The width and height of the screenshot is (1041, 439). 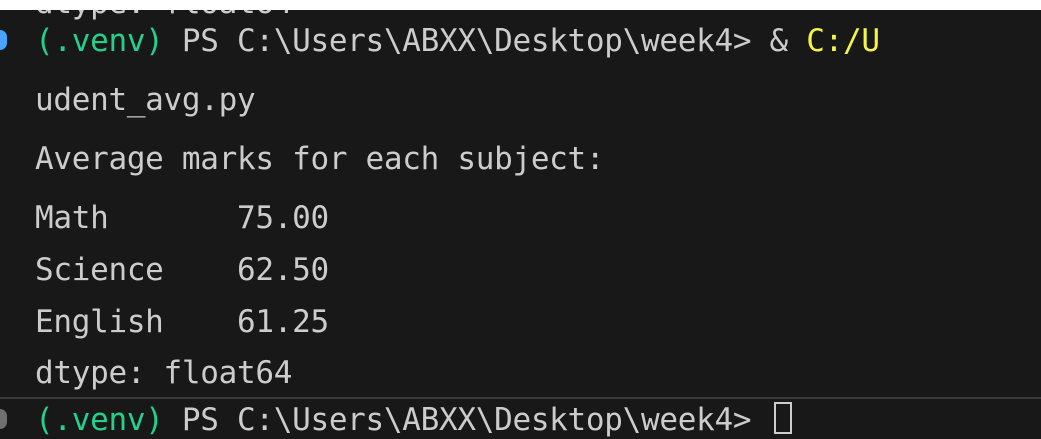 What do you see at coordinates (99, 322) in the screenshot?
I see `subject-label: English` at bounding box center [99, 322].